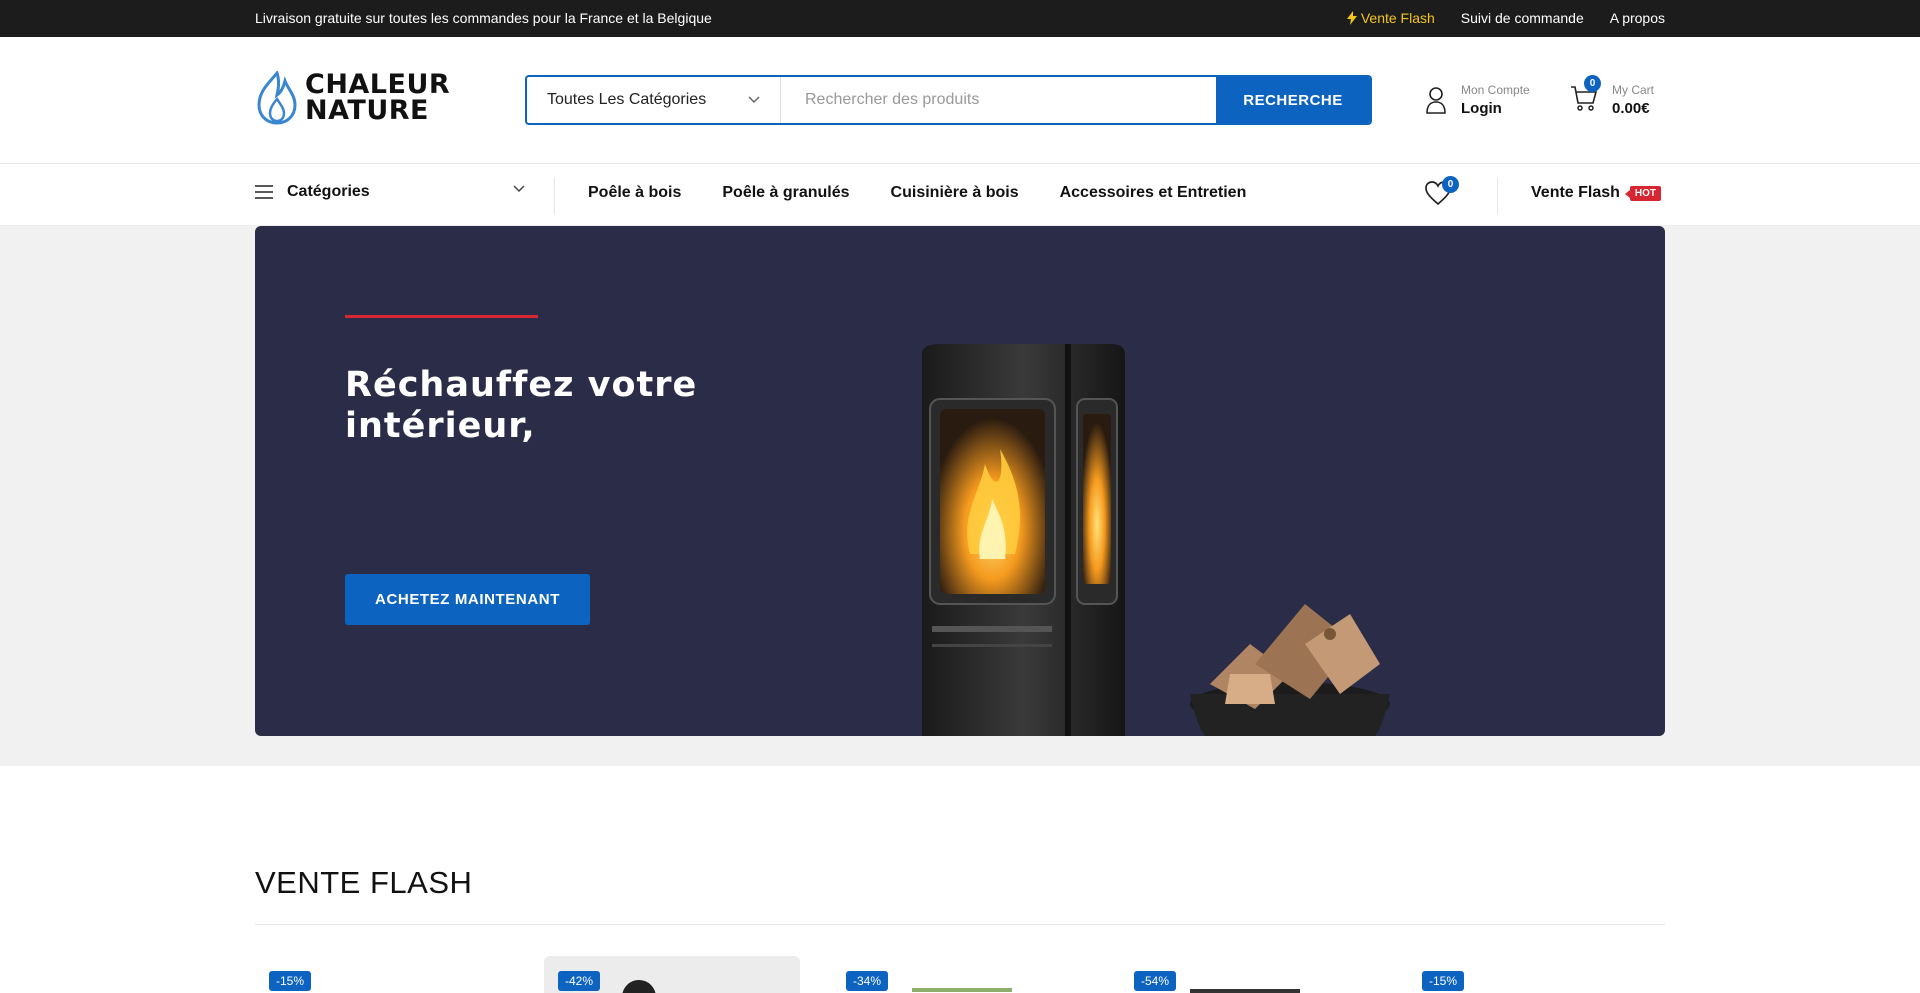 This screenshot has height=993, width=1920. What do you see at coordinates (467, 599) in the screenshot?
I see `shop-now-button: ACHETEZ MAINTENANT` at bounding box center [467, 599].